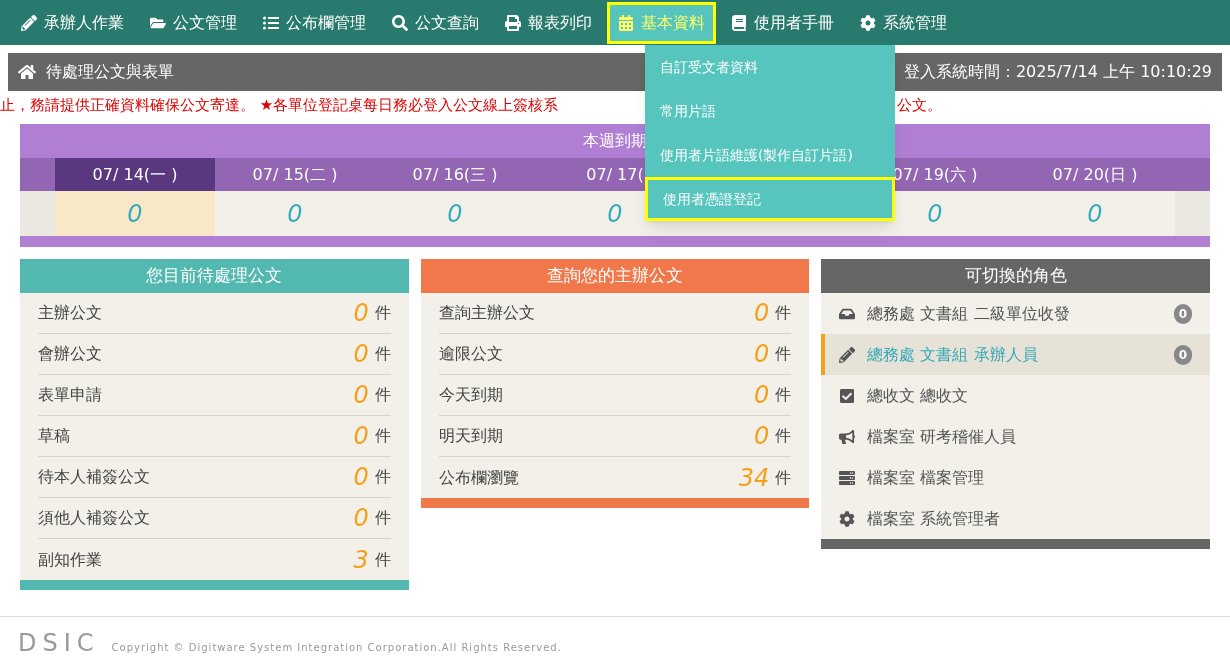  Describe the element at coordinates (548, 22) in the screenshot. I see `nav-tab: 報表列印` at that location.